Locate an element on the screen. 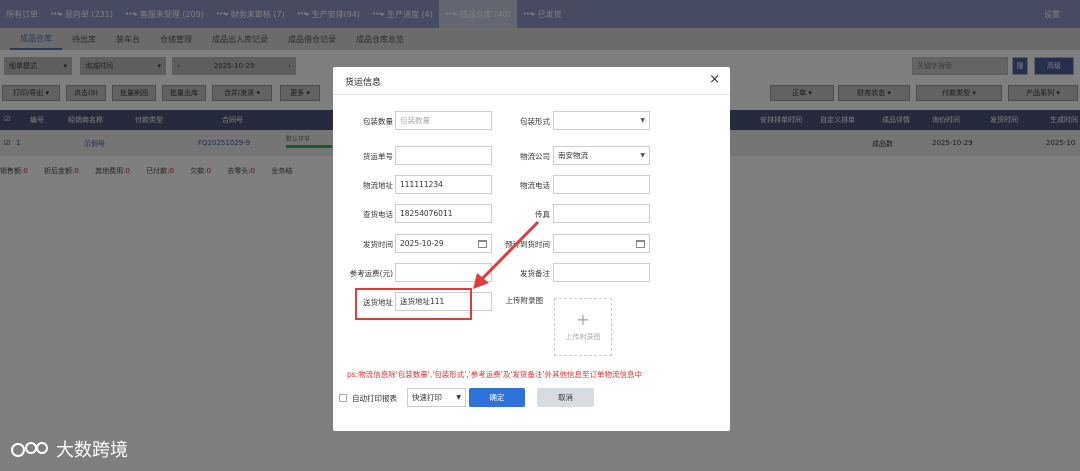 The image size is (1080, 471). logo-icon is located at coordinates (29, 449).